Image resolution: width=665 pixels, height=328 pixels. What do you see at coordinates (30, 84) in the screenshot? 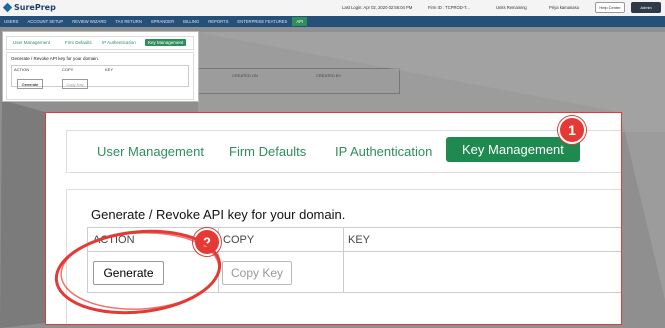
I see `mini-generate-button: Generate` at bounding box center [30, 84].